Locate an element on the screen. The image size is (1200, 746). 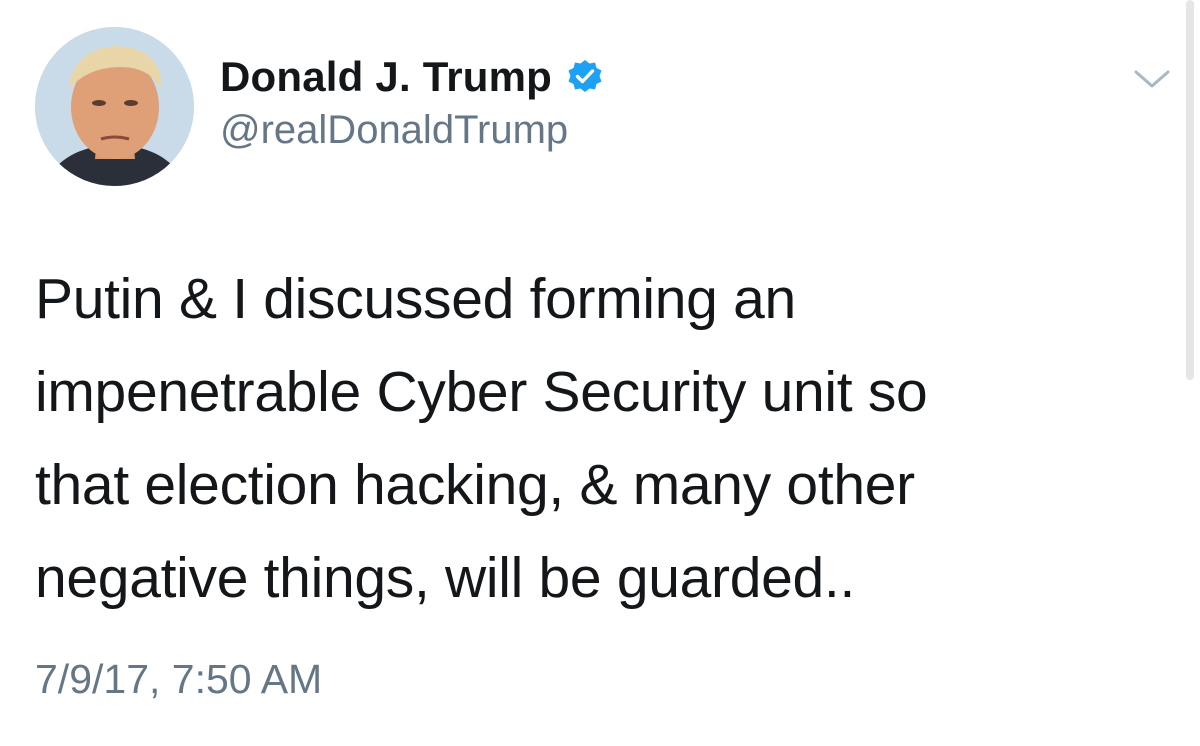
scrollbar is located at coordinates (1190, 190).